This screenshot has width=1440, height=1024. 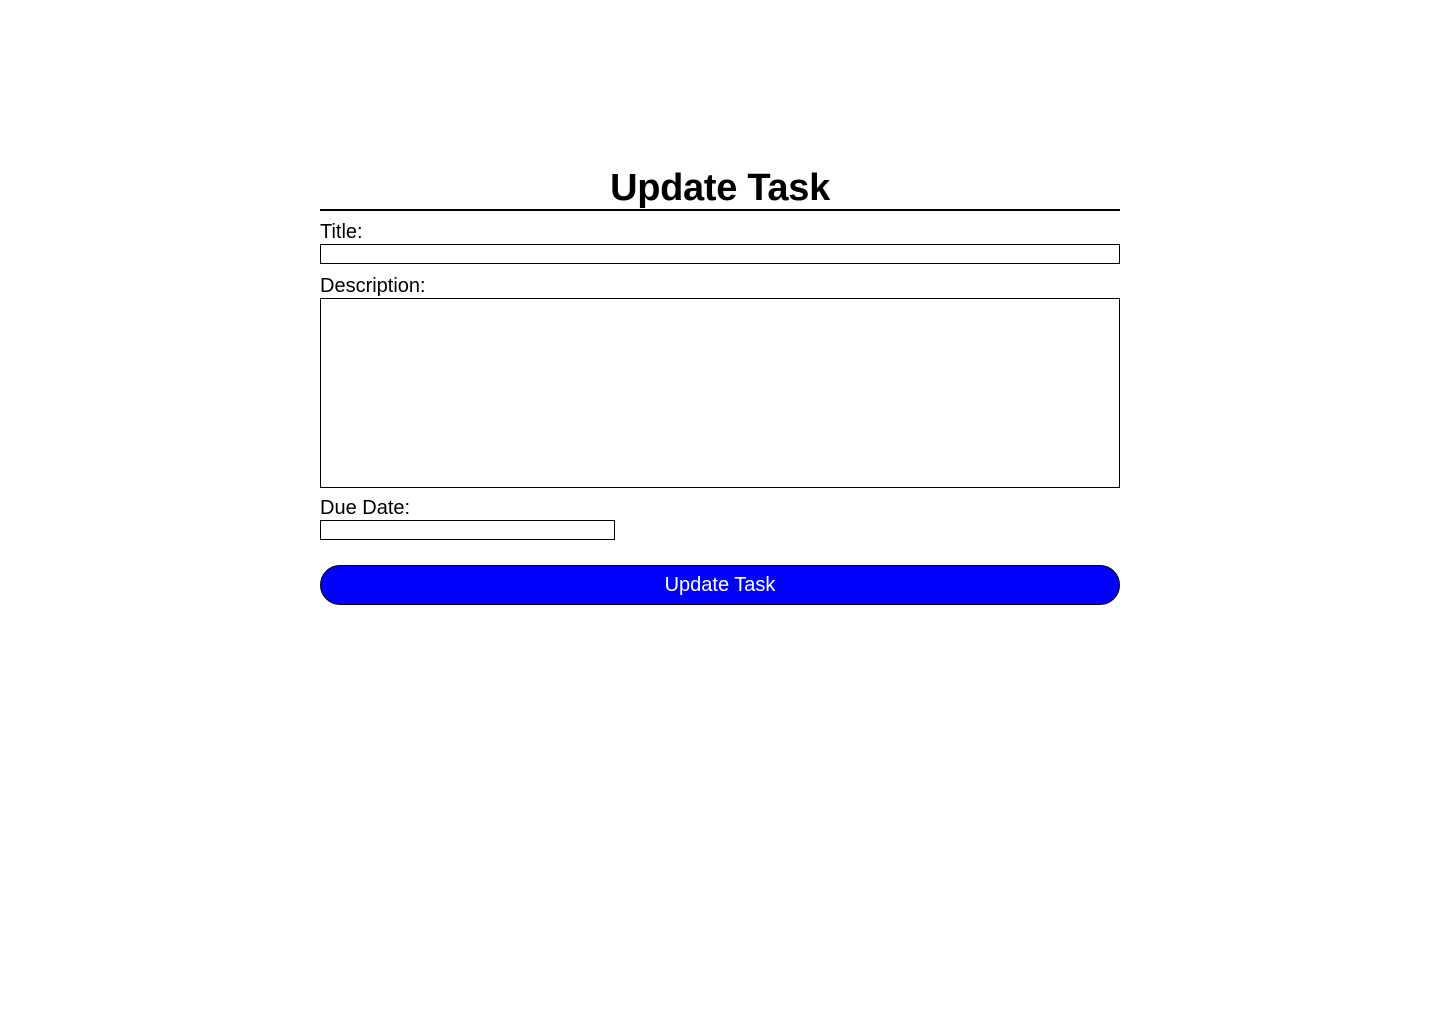 I want to click on title-input, so click(x=720, y=254).